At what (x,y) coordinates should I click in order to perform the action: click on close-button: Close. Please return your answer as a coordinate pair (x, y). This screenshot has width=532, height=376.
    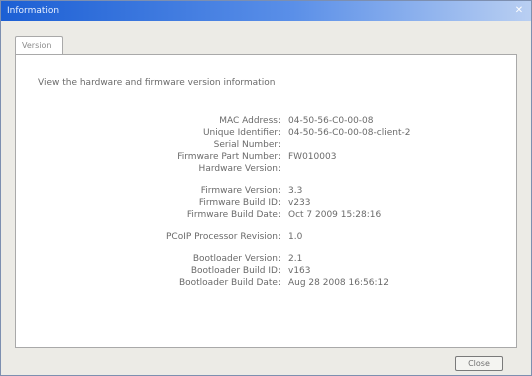
    Looking at the image, I should click on (479, 363).